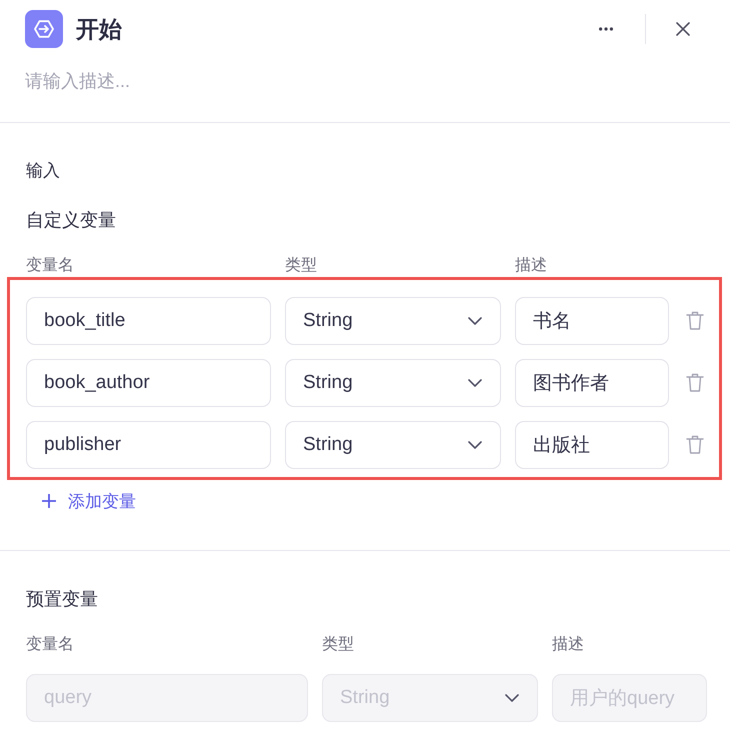 The width and height of the screenshot is (730, 753). What do you see at coordinates (49, 501) in the screenshot?
I see `plus-icon` at bounding box center [49, 501].